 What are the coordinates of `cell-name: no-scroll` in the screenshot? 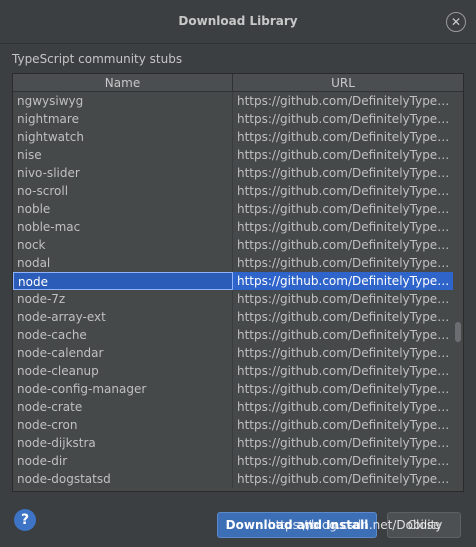 It's located at (123, 191).